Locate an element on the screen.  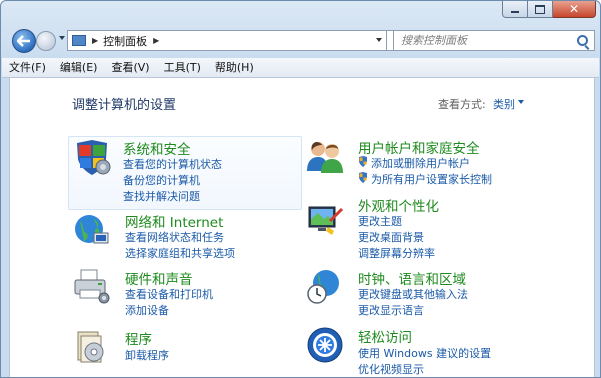
ease-of-access-icon is located at coordinates (325, 345).